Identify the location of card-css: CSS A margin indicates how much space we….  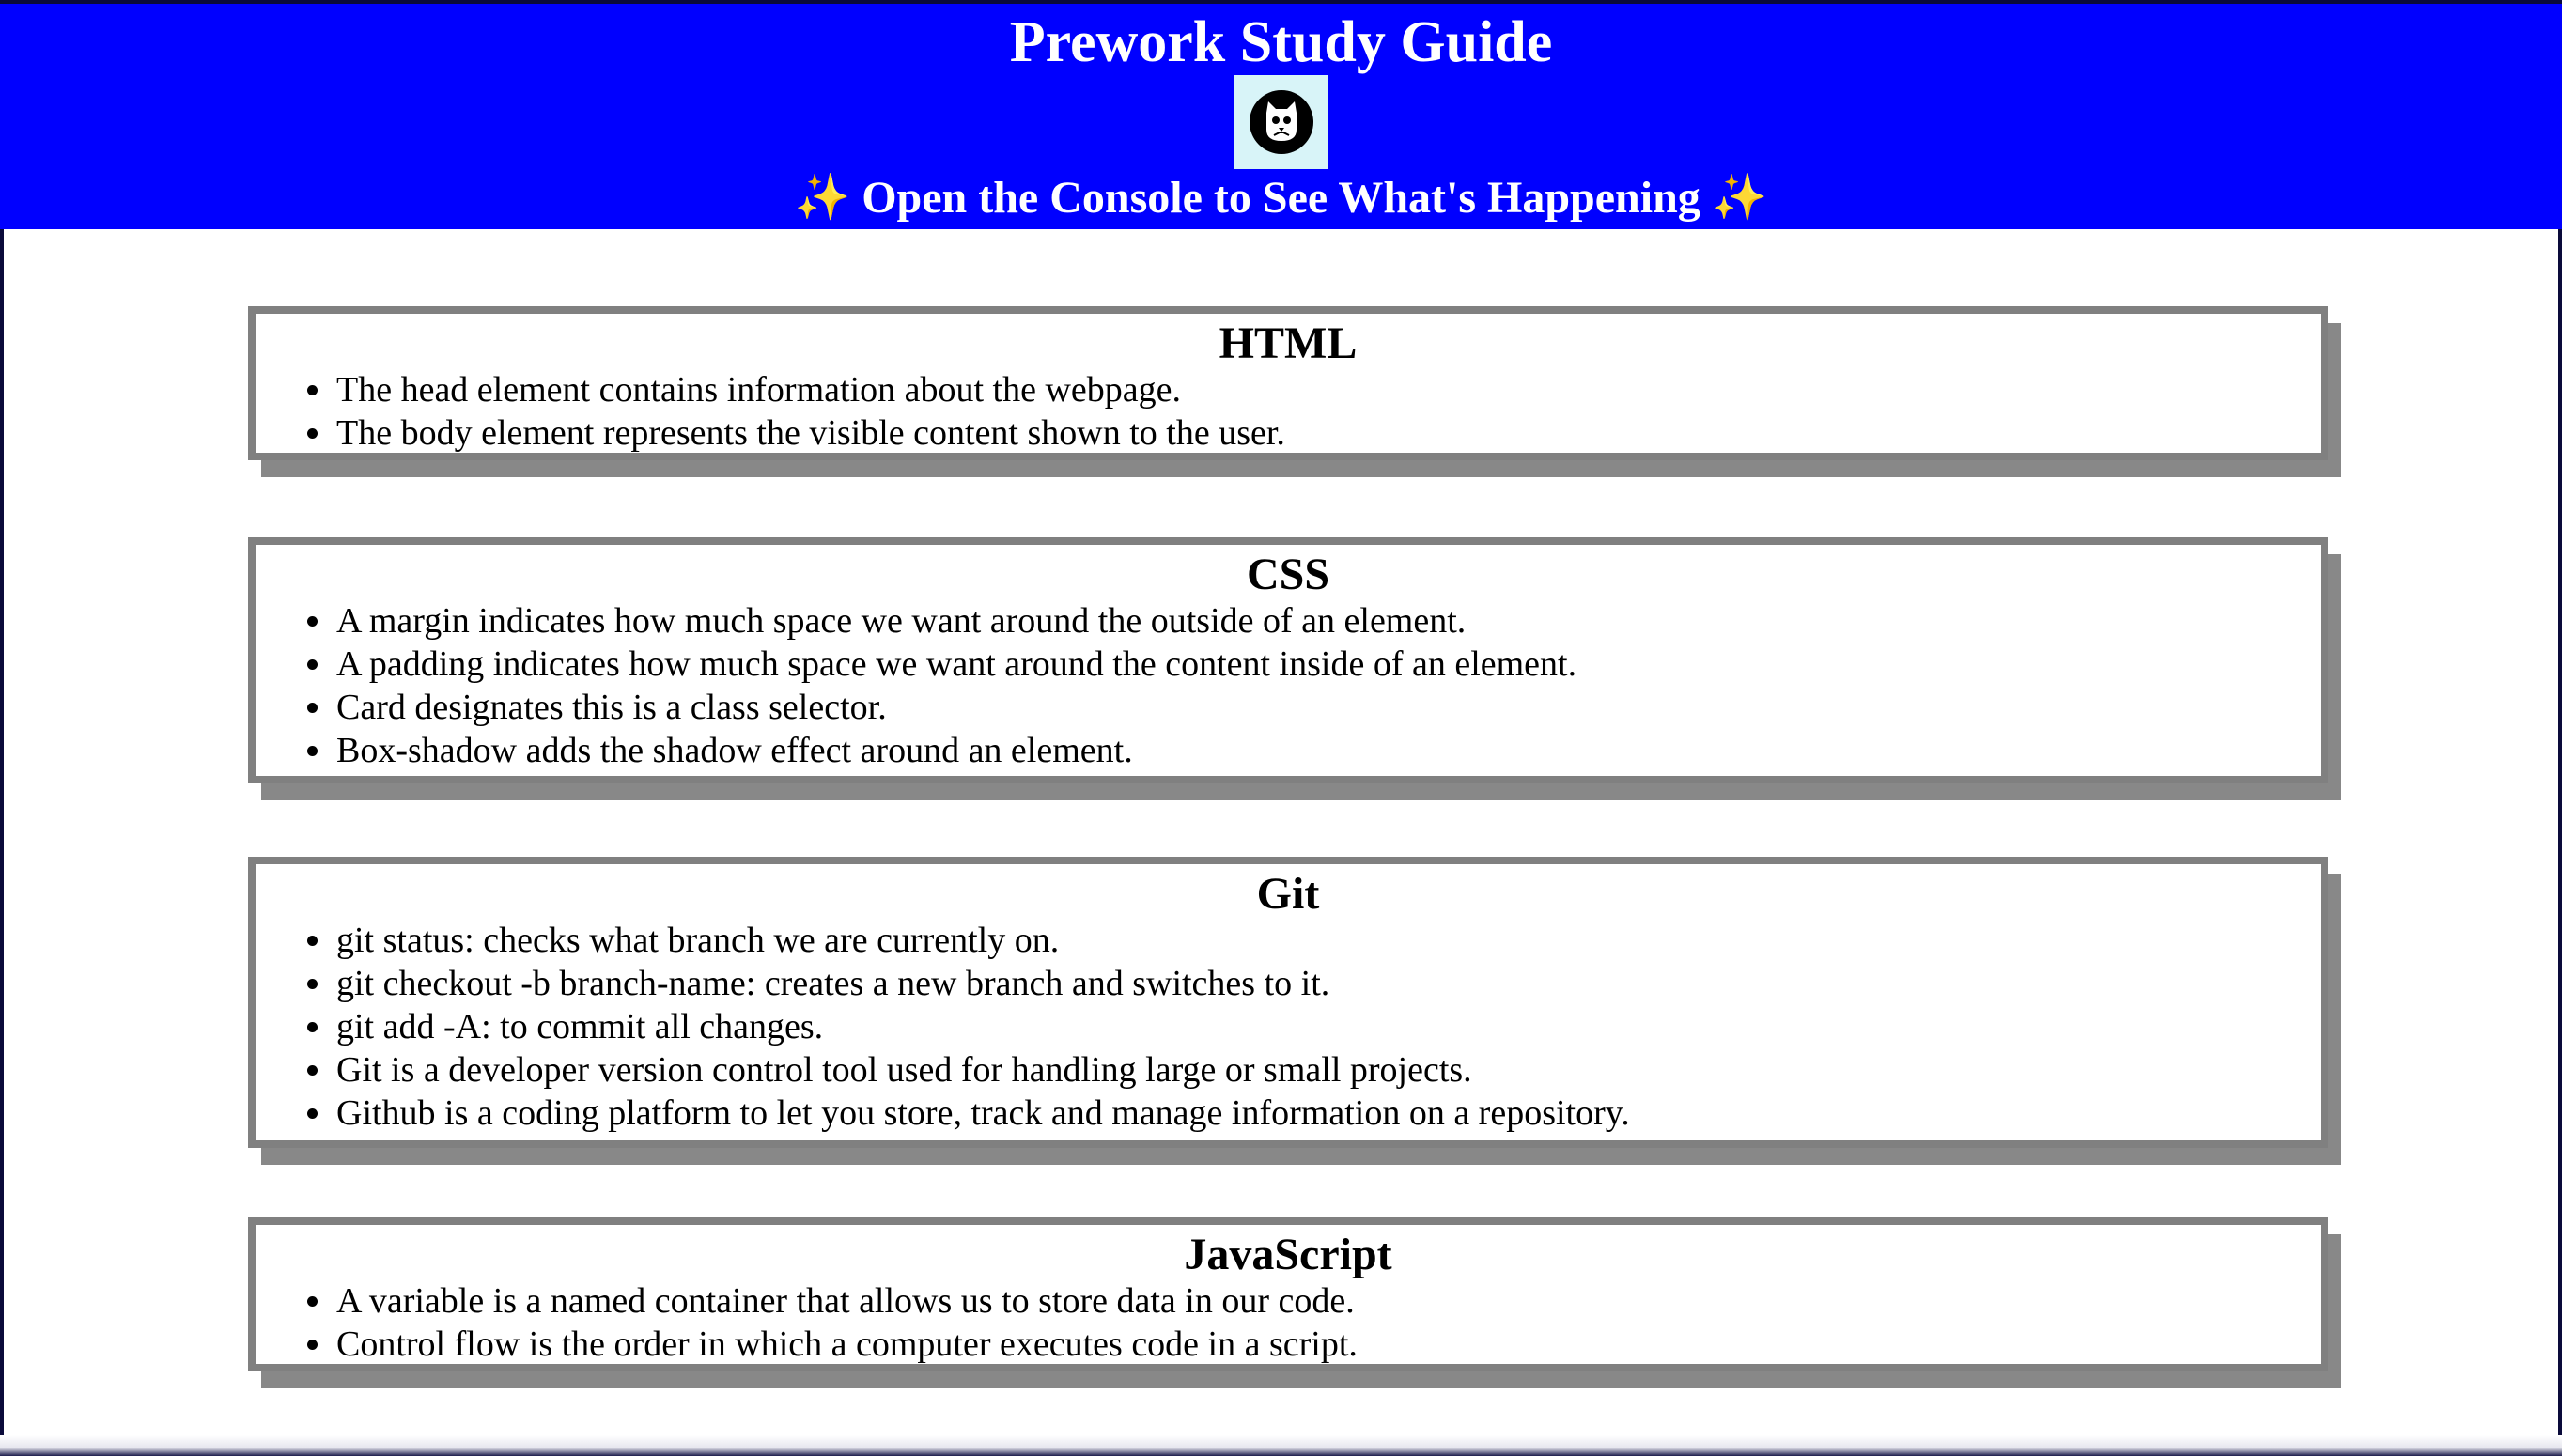
(1288, 660).